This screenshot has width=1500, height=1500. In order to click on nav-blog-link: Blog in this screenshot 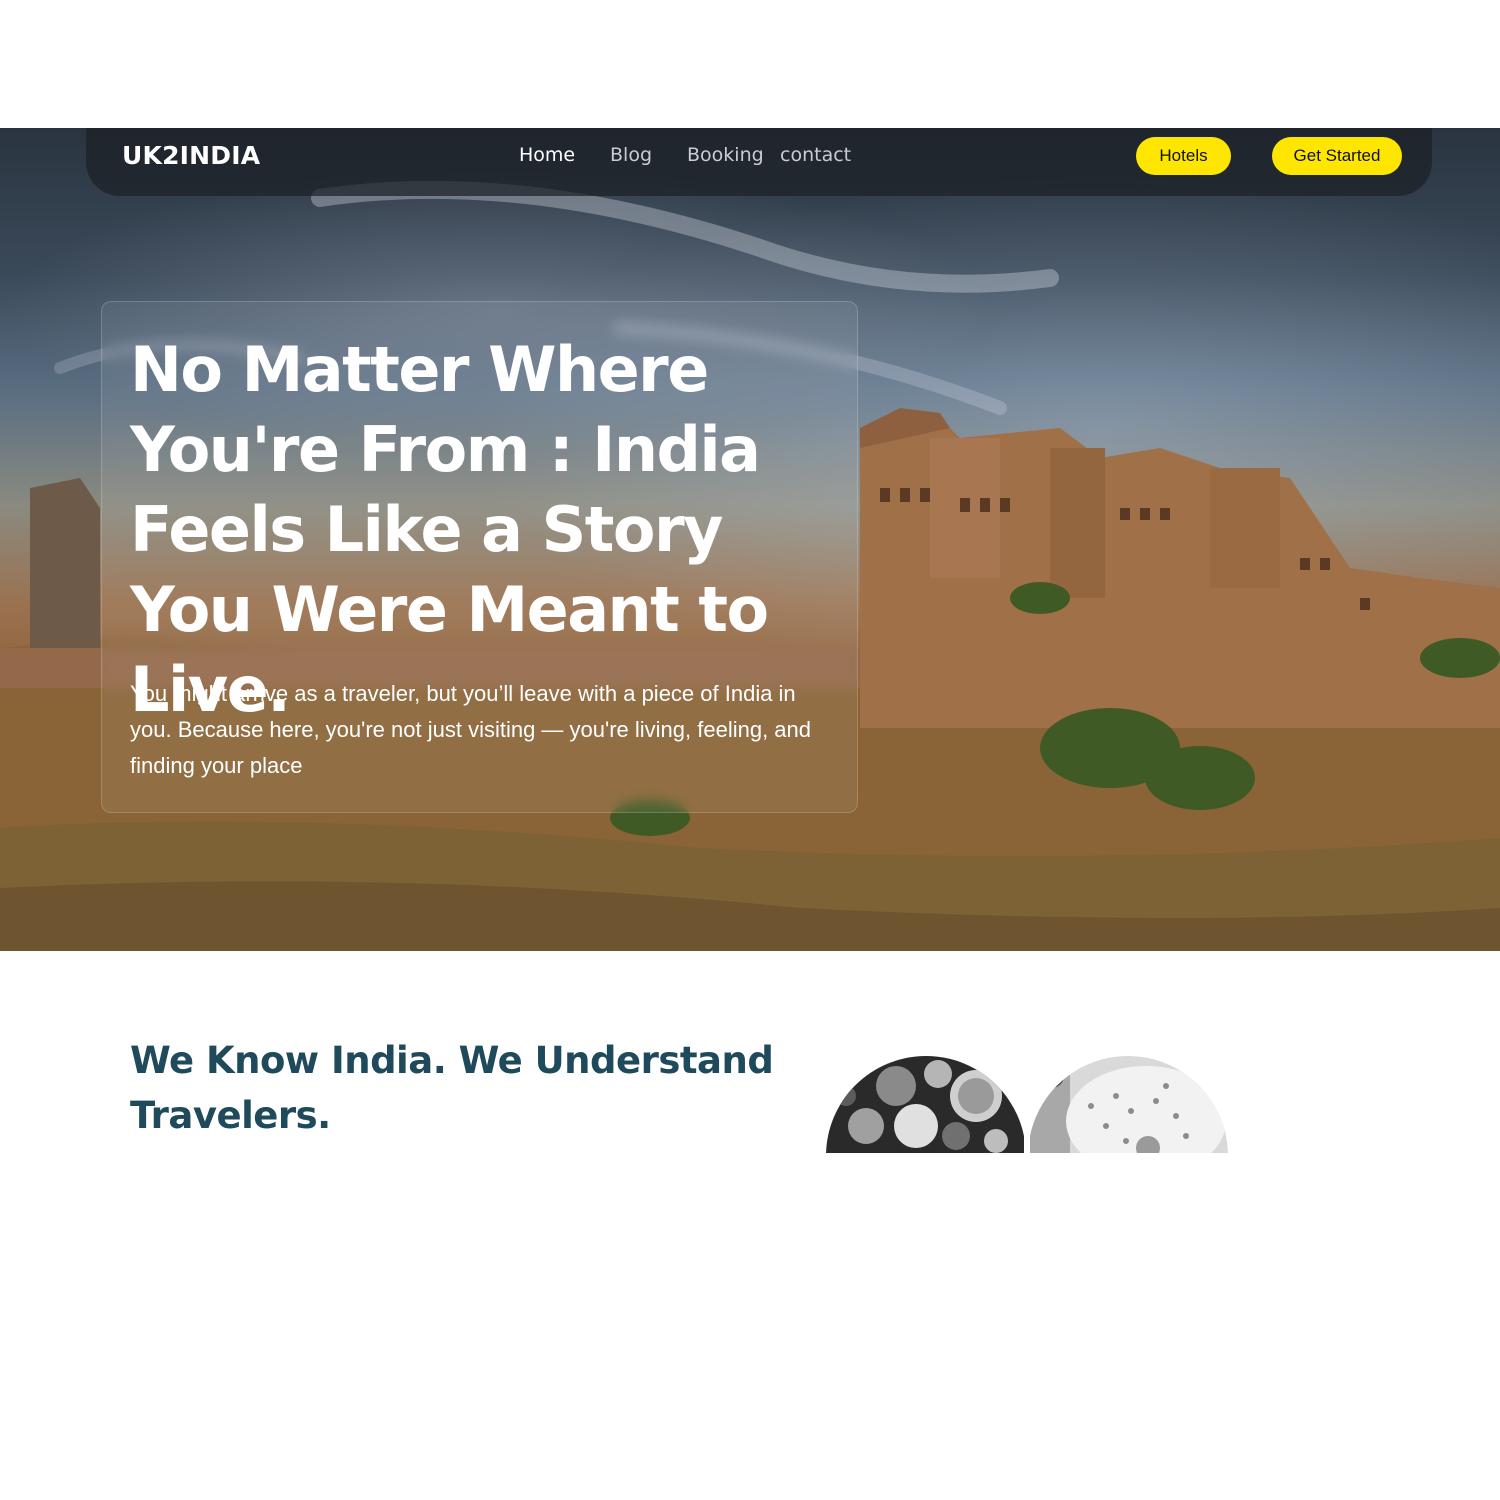, I will do `click(631, 155)`.